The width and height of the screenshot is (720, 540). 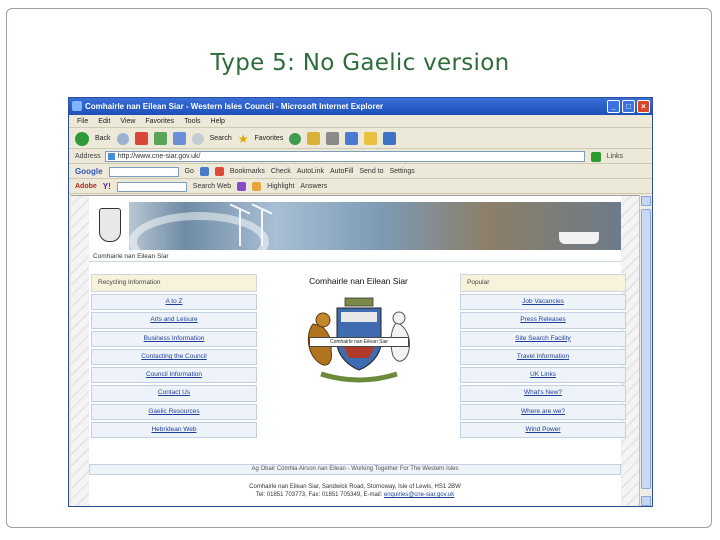 What do you see at coordinates (86, 186) in the screenshot?
I see `adobe-logo: Adobe` at bounding box center [86, 186].